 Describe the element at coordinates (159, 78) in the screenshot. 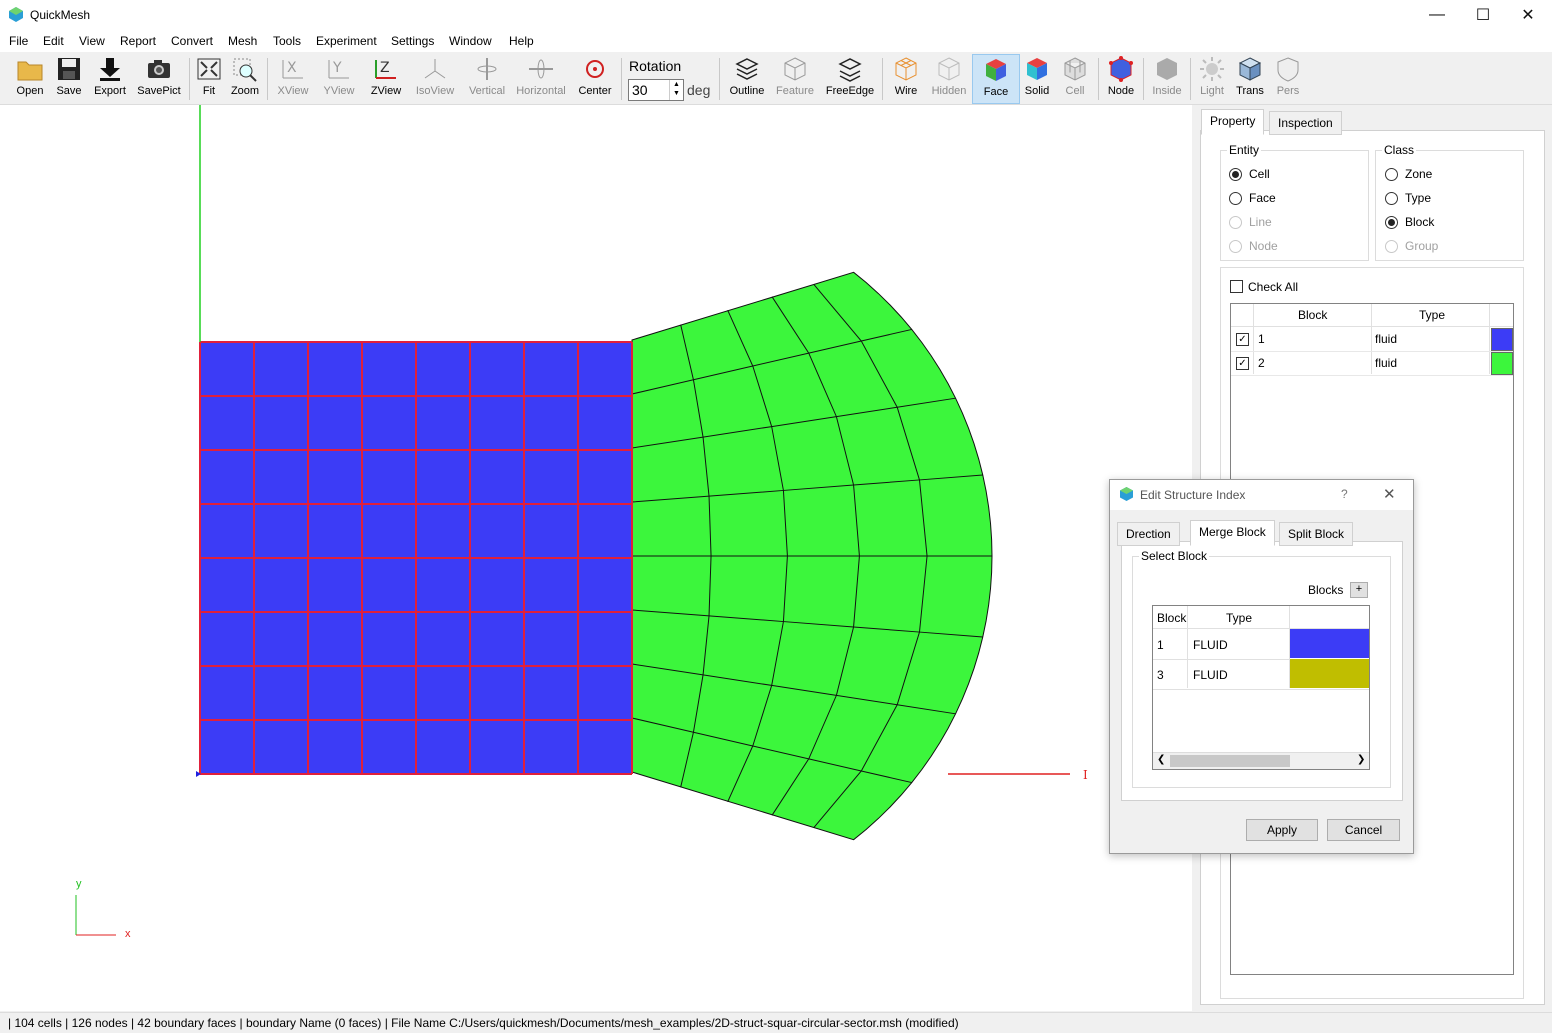

I see `savepict-button: SavePict` at that location.